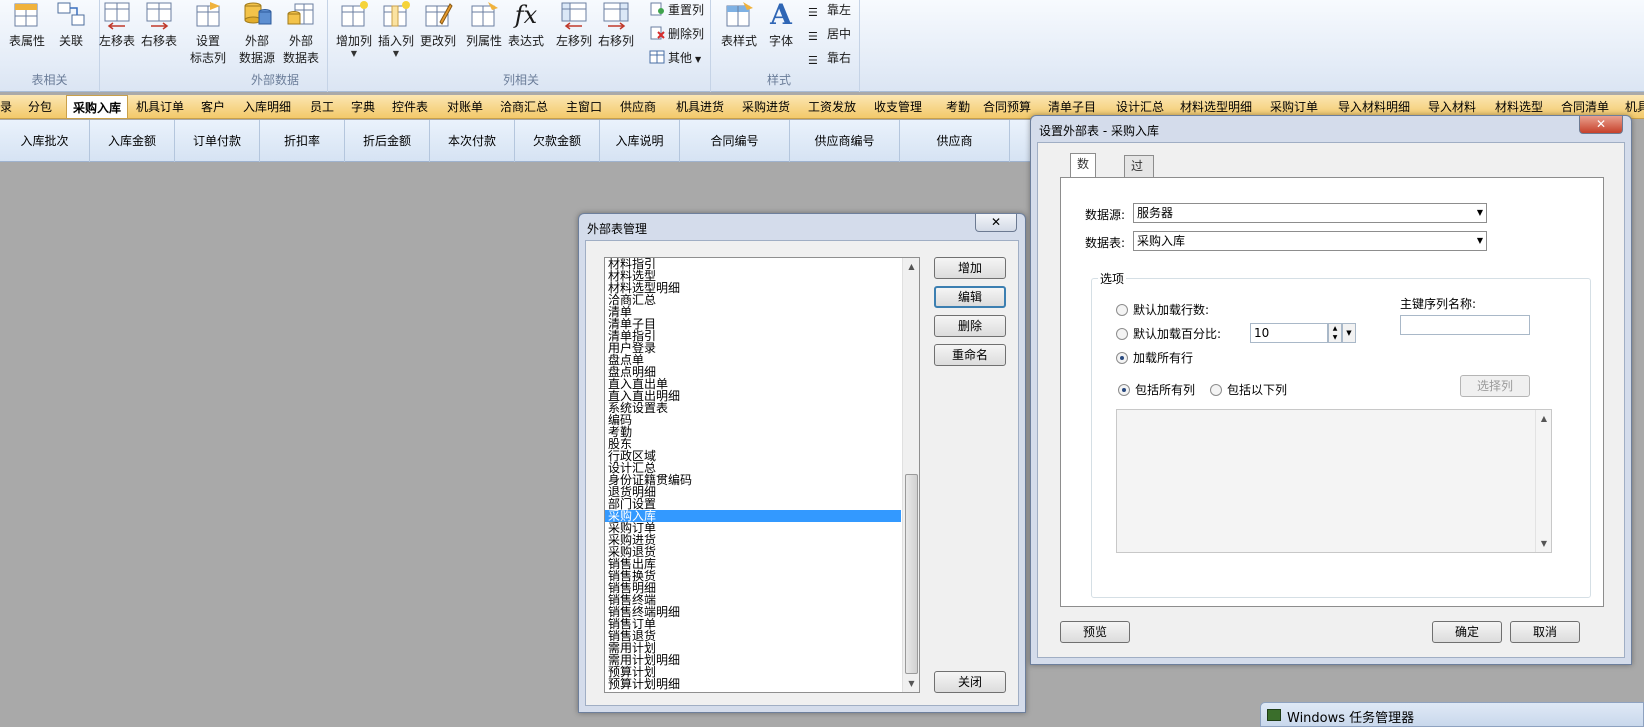 Image resolution: width=1644 pixels, height=727 pixels. I want to click on tab-8: 控件表, so click(410, 106).